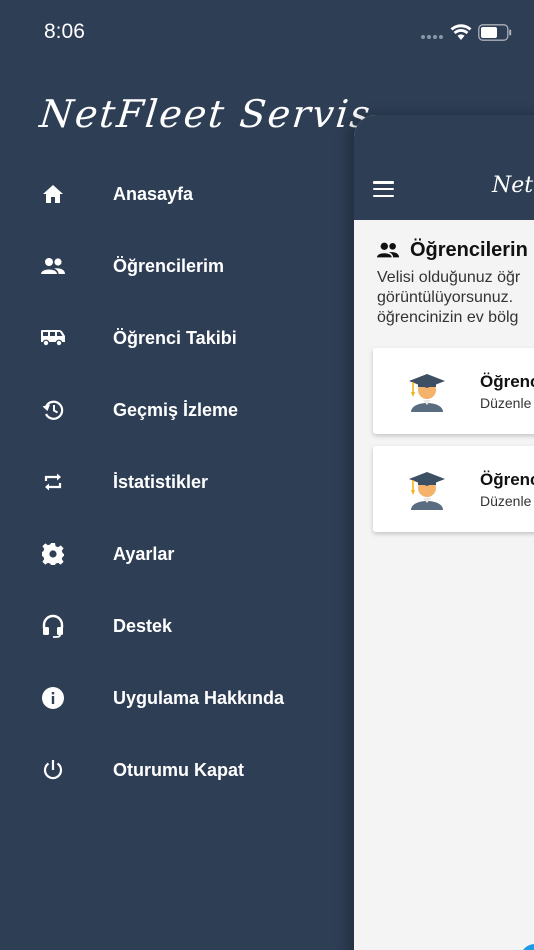  Describe the element at coordinates (169, 265) in the screenshot. I see `menu-item-label: Öğrencilerim` at that location.